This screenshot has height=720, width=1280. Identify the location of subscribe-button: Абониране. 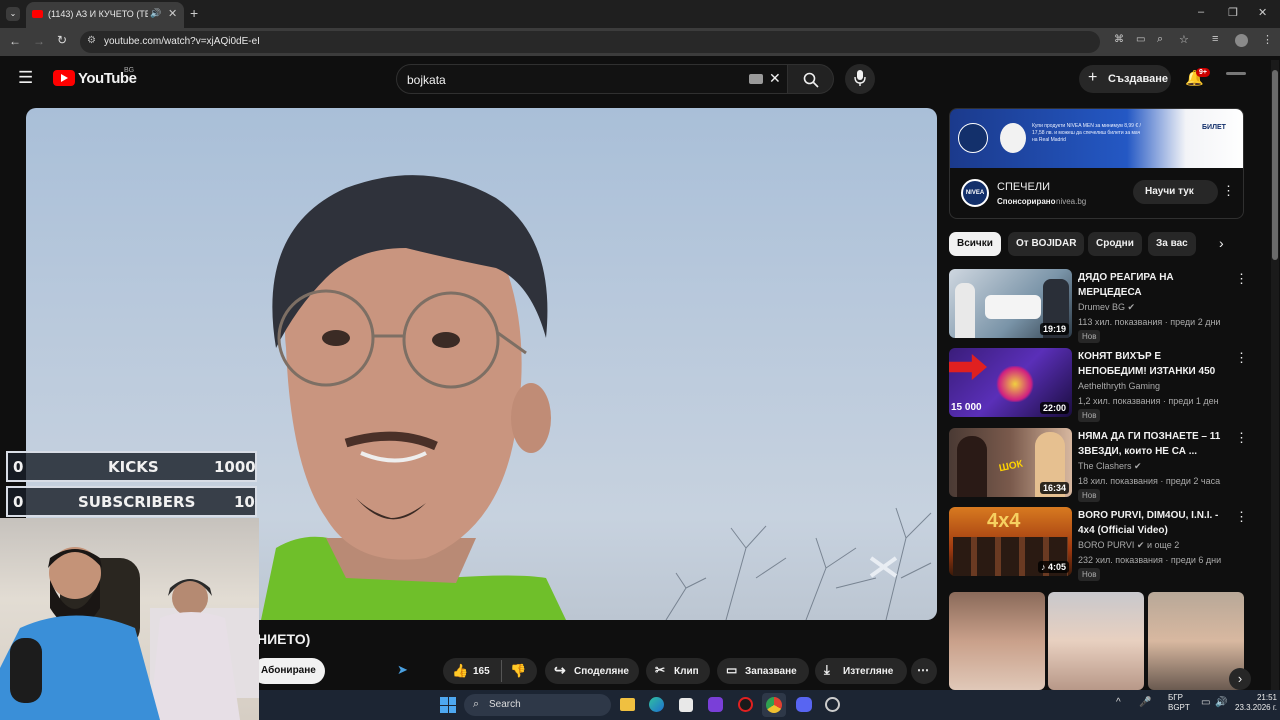
(288, 671).